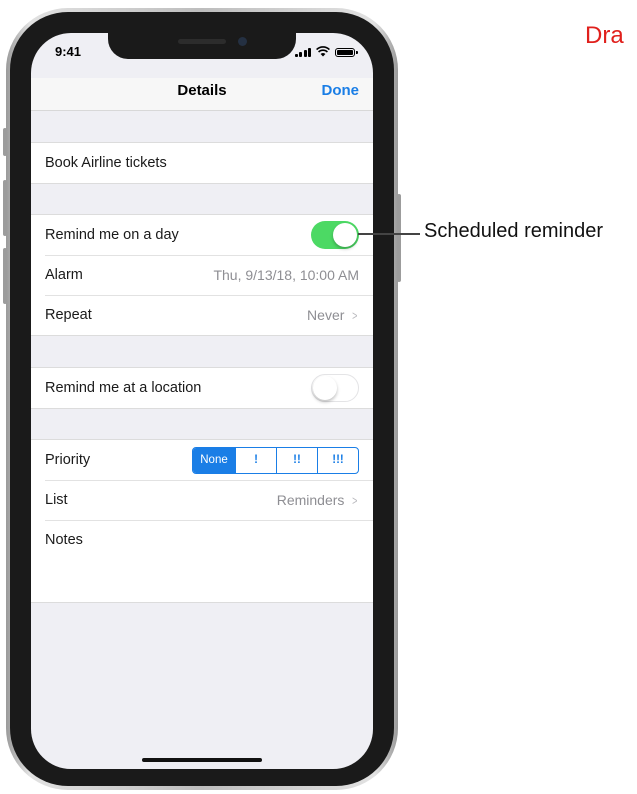  Describe the element at coordinates (286, 275) in the screenshot. I see `alarm-value: Thu, 9/13/18, 10:00 AM` at that location.